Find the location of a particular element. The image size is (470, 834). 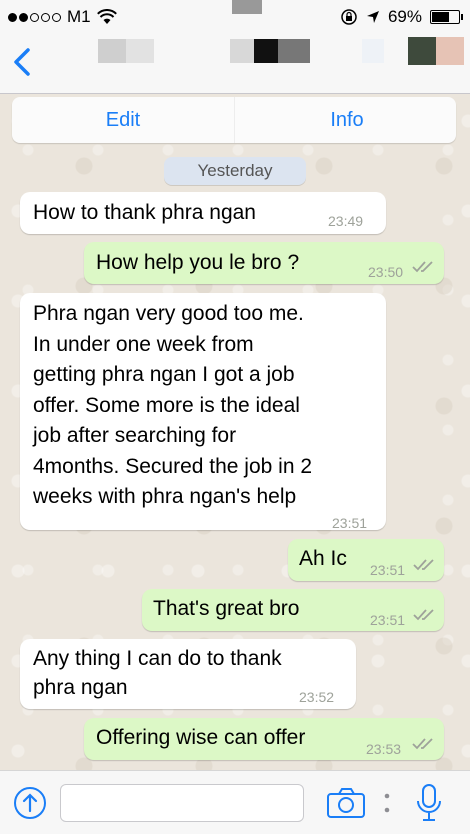

message-line: In under one week from is located at coordinates (143, 344).